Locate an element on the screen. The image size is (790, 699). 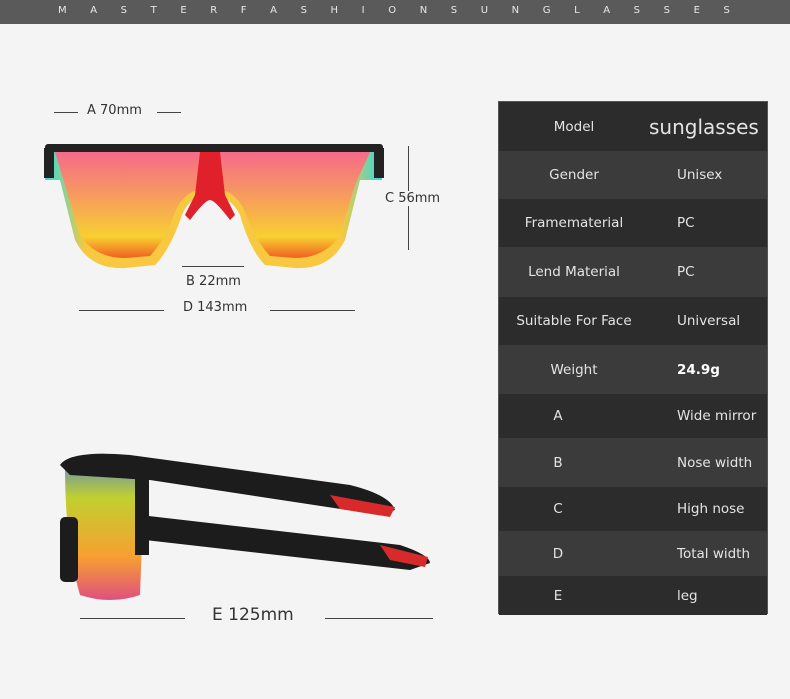
dim-a-label: A 70mm is located at coordinates (114, 110).